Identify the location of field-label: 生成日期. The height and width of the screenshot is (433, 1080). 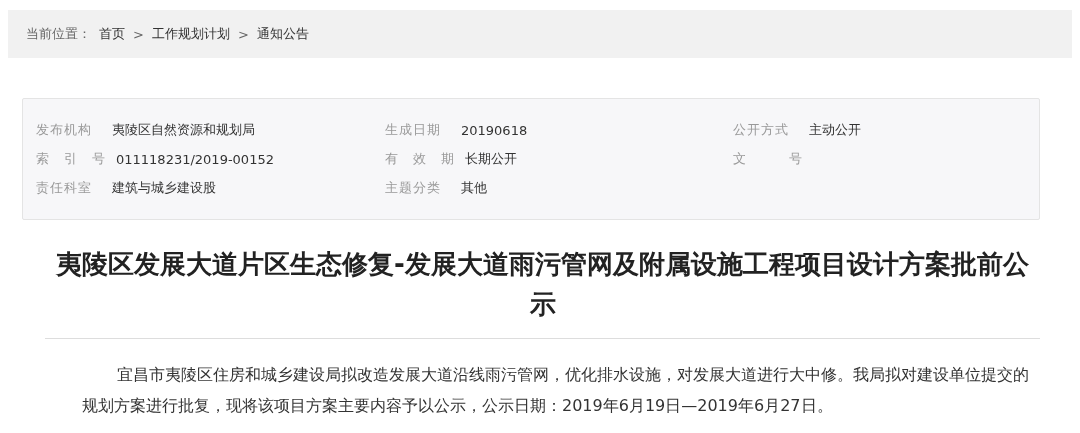
(413, 130).